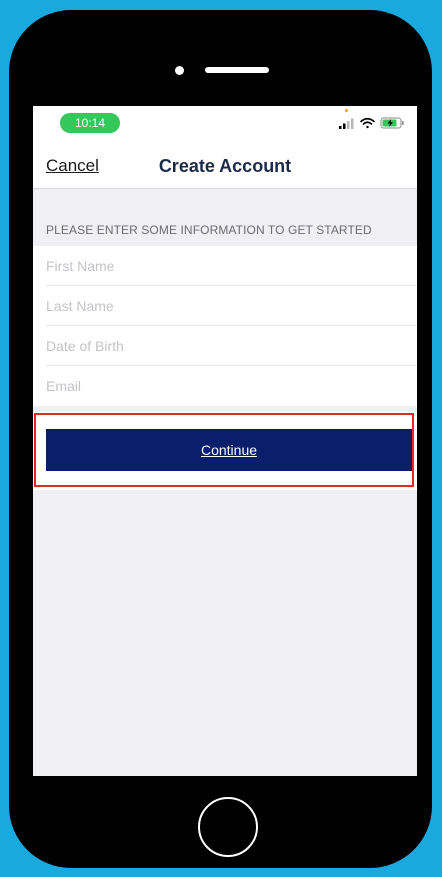 The width and height of the screenshot is (442, 877). Describe the element at coordinates (346, 110) in the screenshot. I see `privacy-indicator` at that location.